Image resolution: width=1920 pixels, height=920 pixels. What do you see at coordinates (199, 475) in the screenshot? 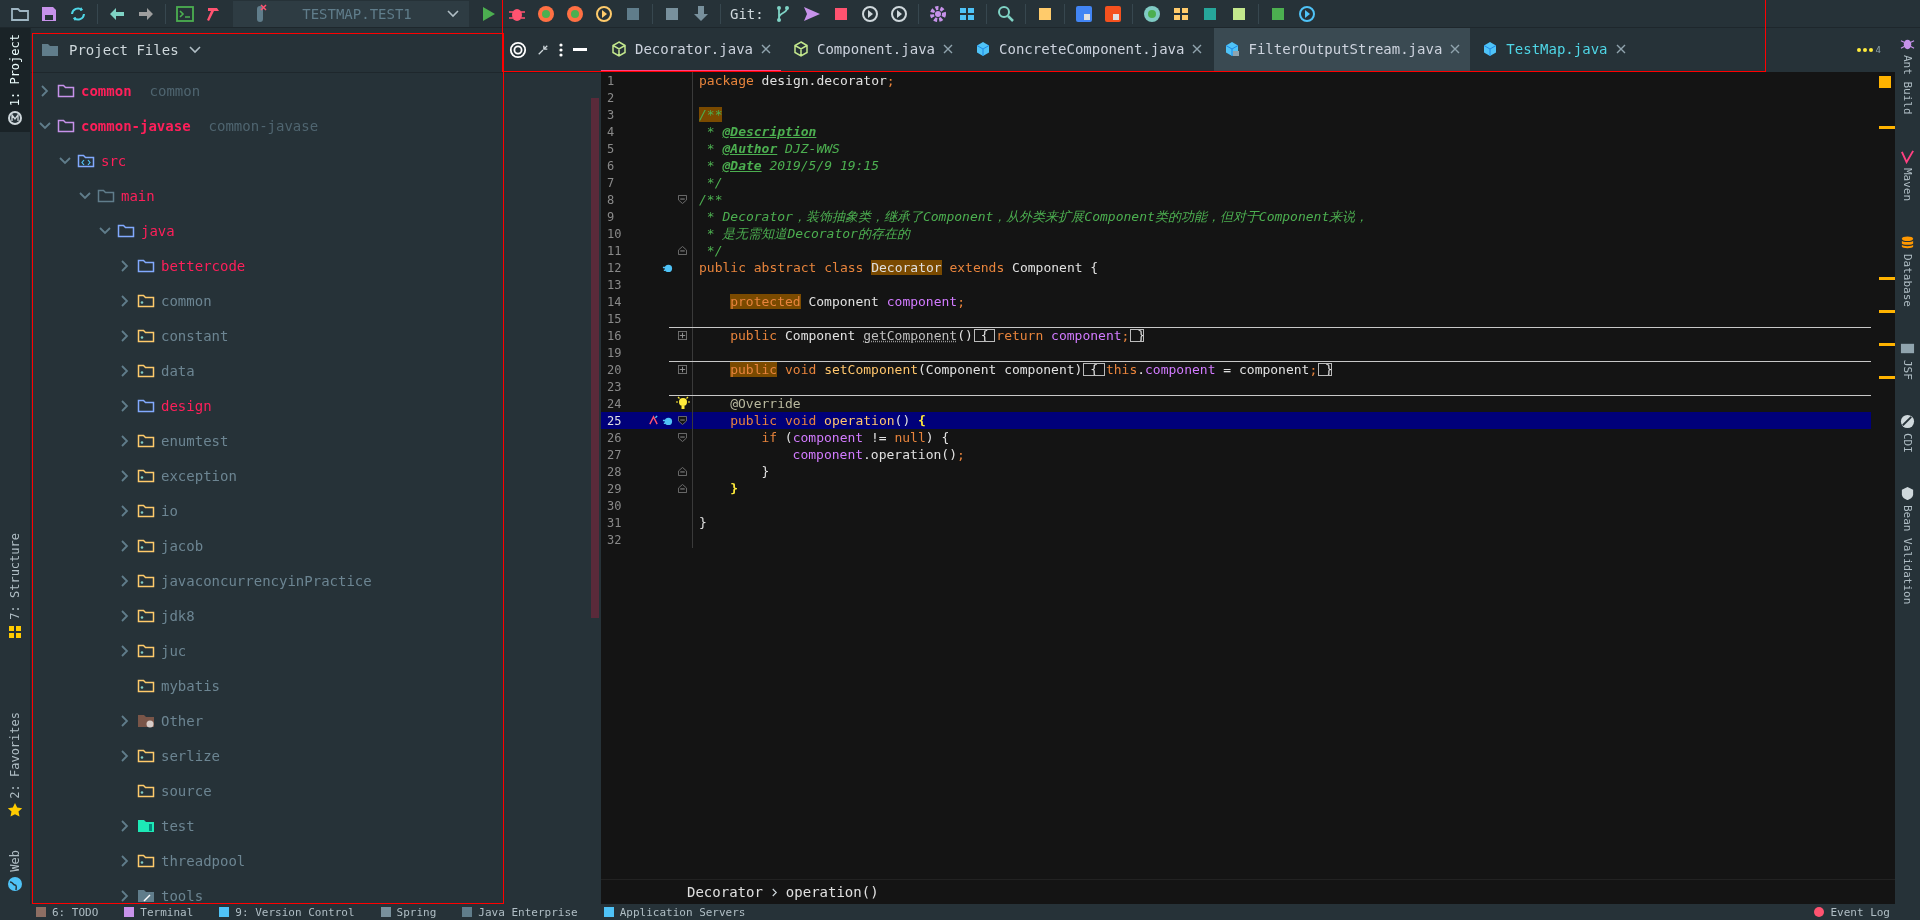
I see `tree-item: exception` at bounding box center [199, 475].